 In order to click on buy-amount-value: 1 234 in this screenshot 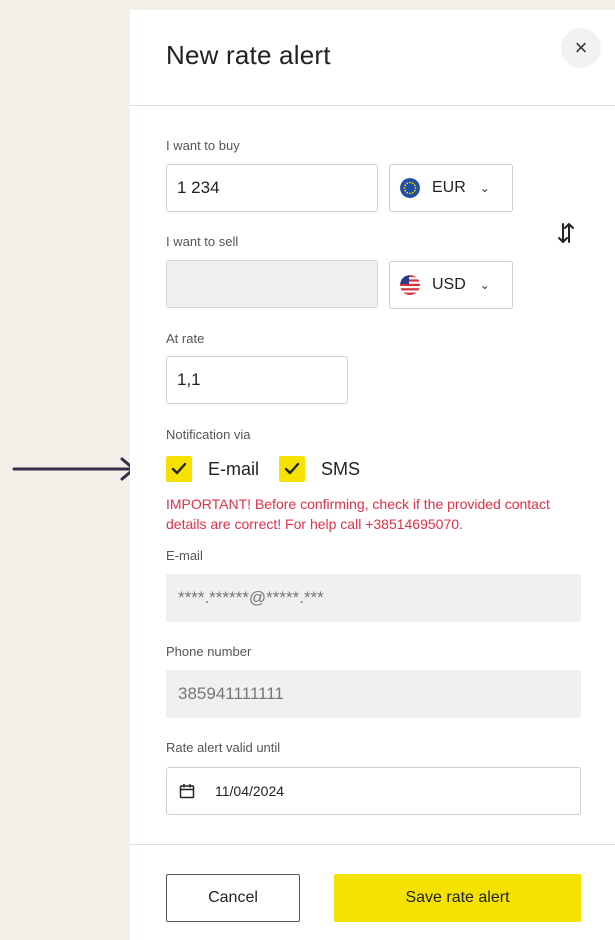, I will do `click(198, 187)`.